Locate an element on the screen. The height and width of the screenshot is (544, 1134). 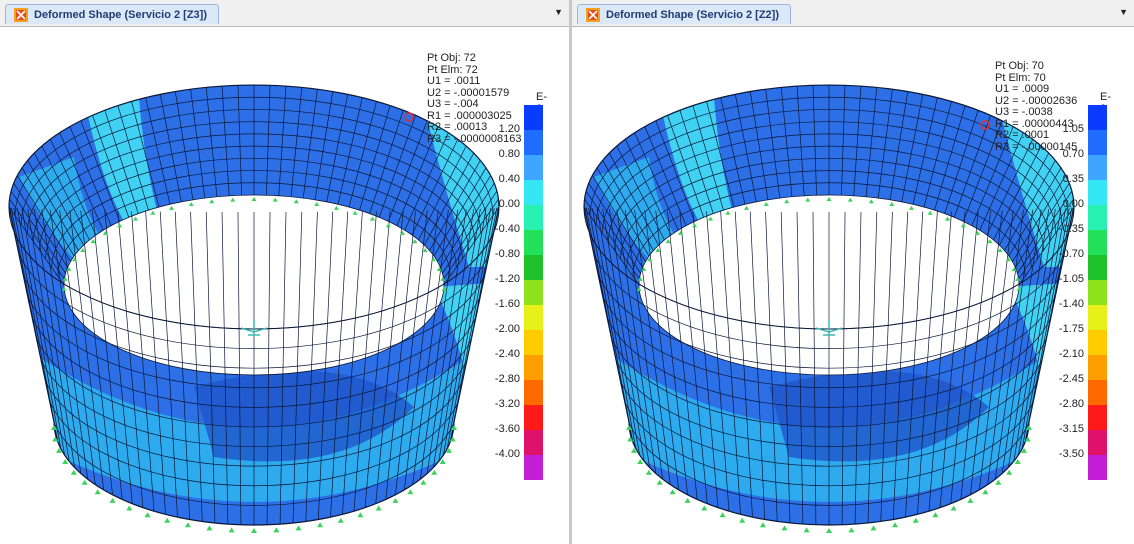
legend-label: -0.70 is located at coordinates (1071, 254).